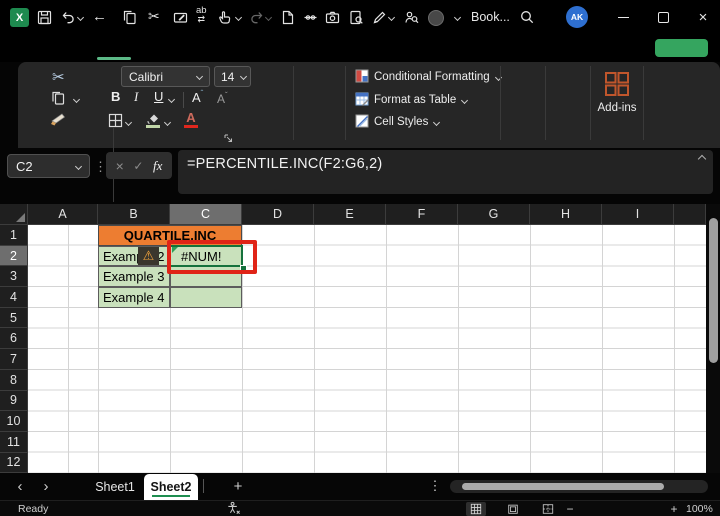  Describe the element at coordinates (548, 509) in the screenshot. I see `page-break-view-icon` at that location.